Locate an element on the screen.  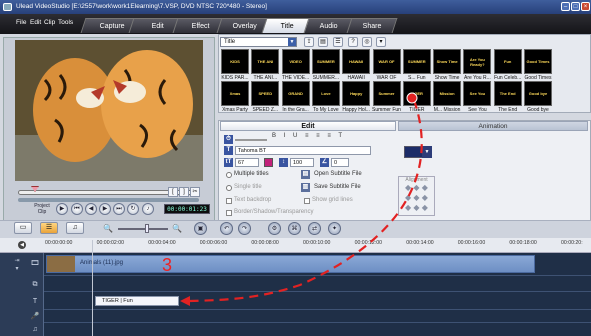
annotation-dot is located at coordinates (412, 98).